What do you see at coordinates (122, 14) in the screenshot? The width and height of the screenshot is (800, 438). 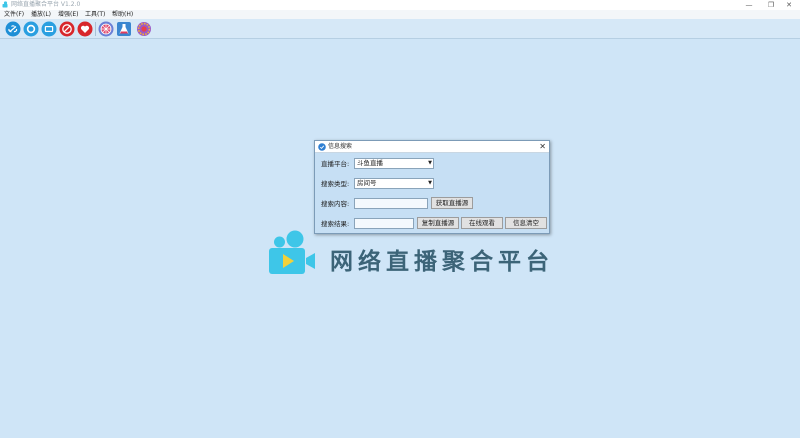 I see `menu-help: 帮助(H)` at bounding box center [122, 14].